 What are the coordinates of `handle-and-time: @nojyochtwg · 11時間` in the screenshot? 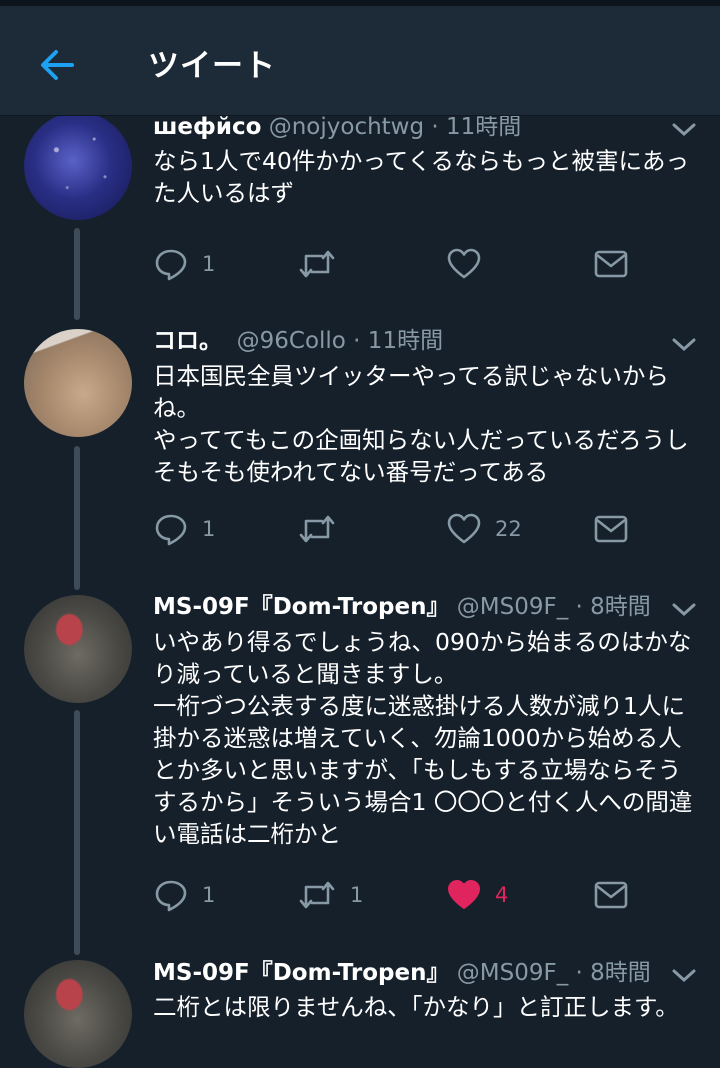 It's located at (395, 127).